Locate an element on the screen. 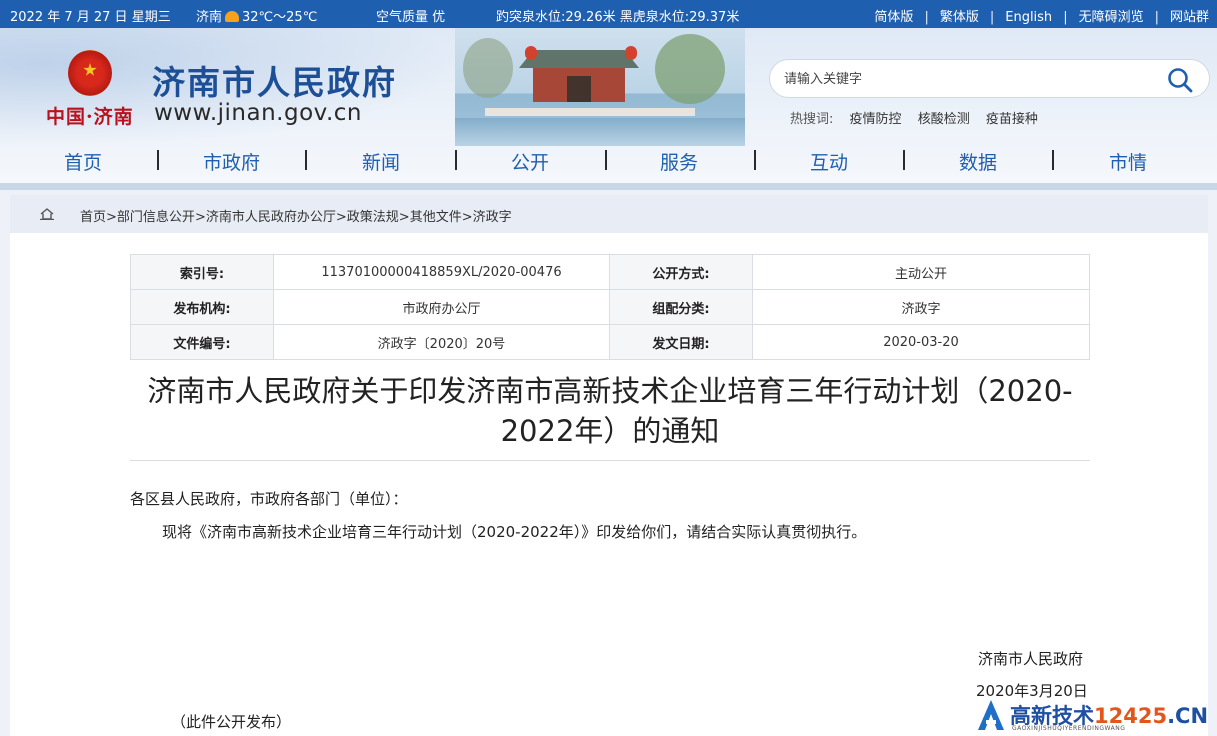  open-mode-value: 主动公开 is located at coordinates (921, 272).